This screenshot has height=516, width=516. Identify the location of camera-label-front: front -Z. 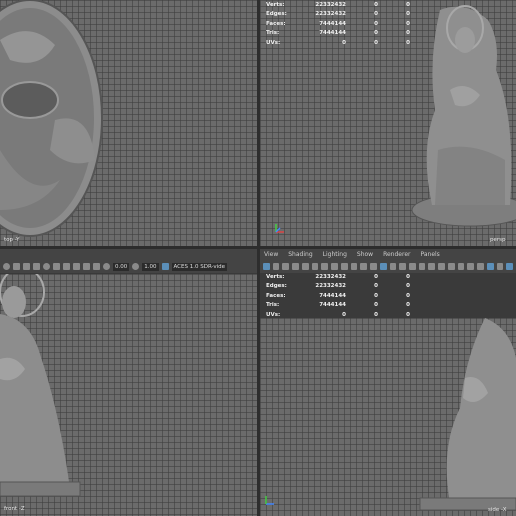
(14, 509).